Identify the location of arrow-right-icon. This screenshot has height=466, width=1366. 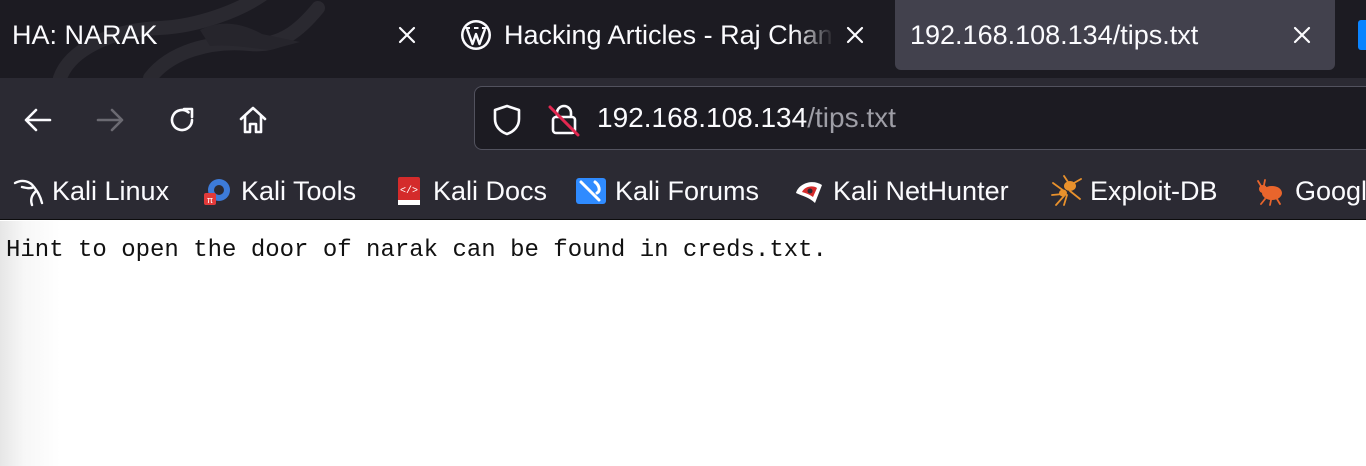
(110, 120).